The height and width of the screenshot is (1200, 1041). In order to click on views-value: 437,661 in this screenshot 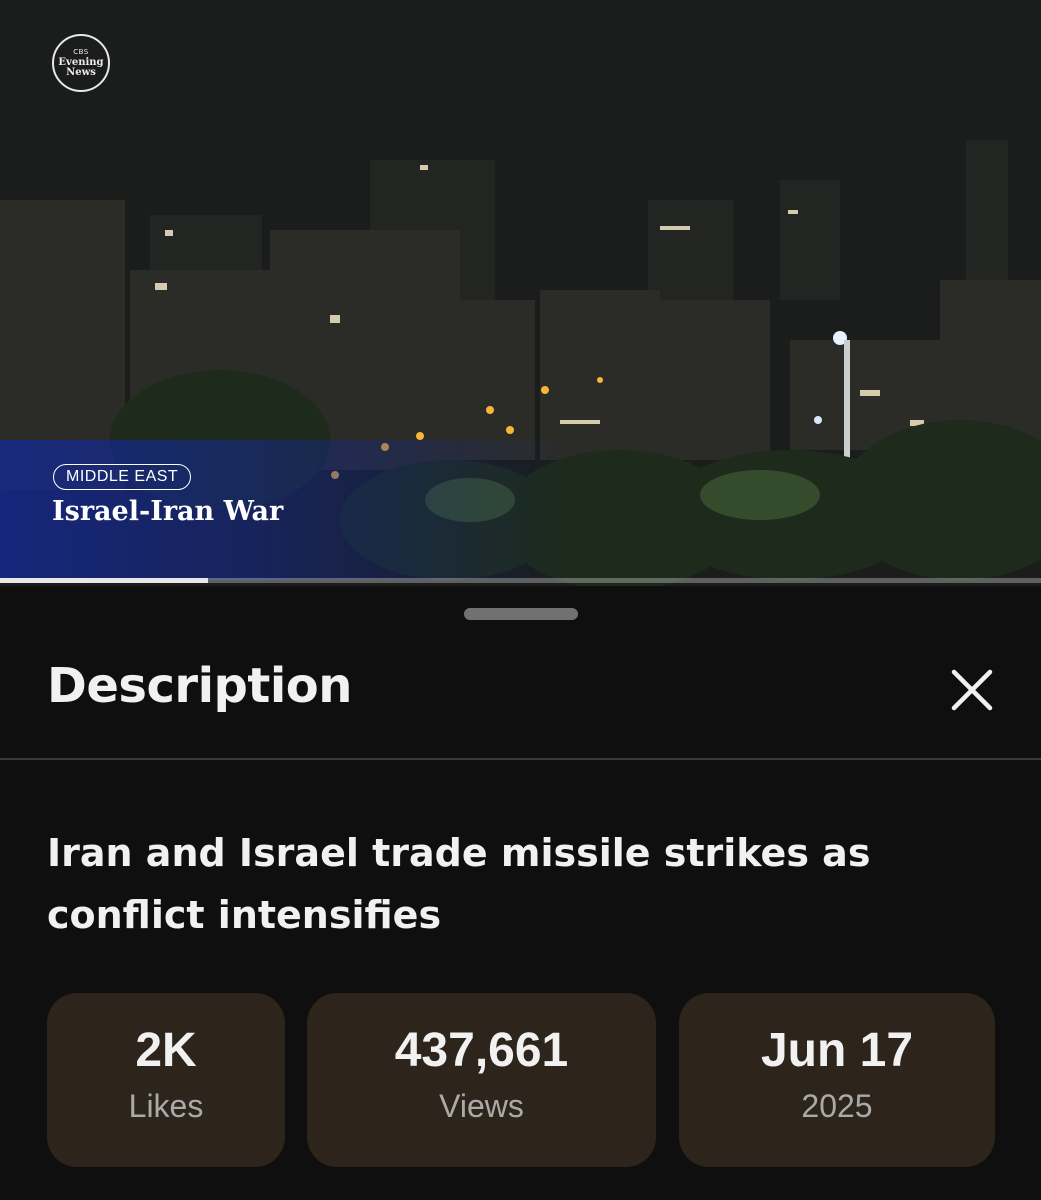, I will do `click(481, 1050)`.